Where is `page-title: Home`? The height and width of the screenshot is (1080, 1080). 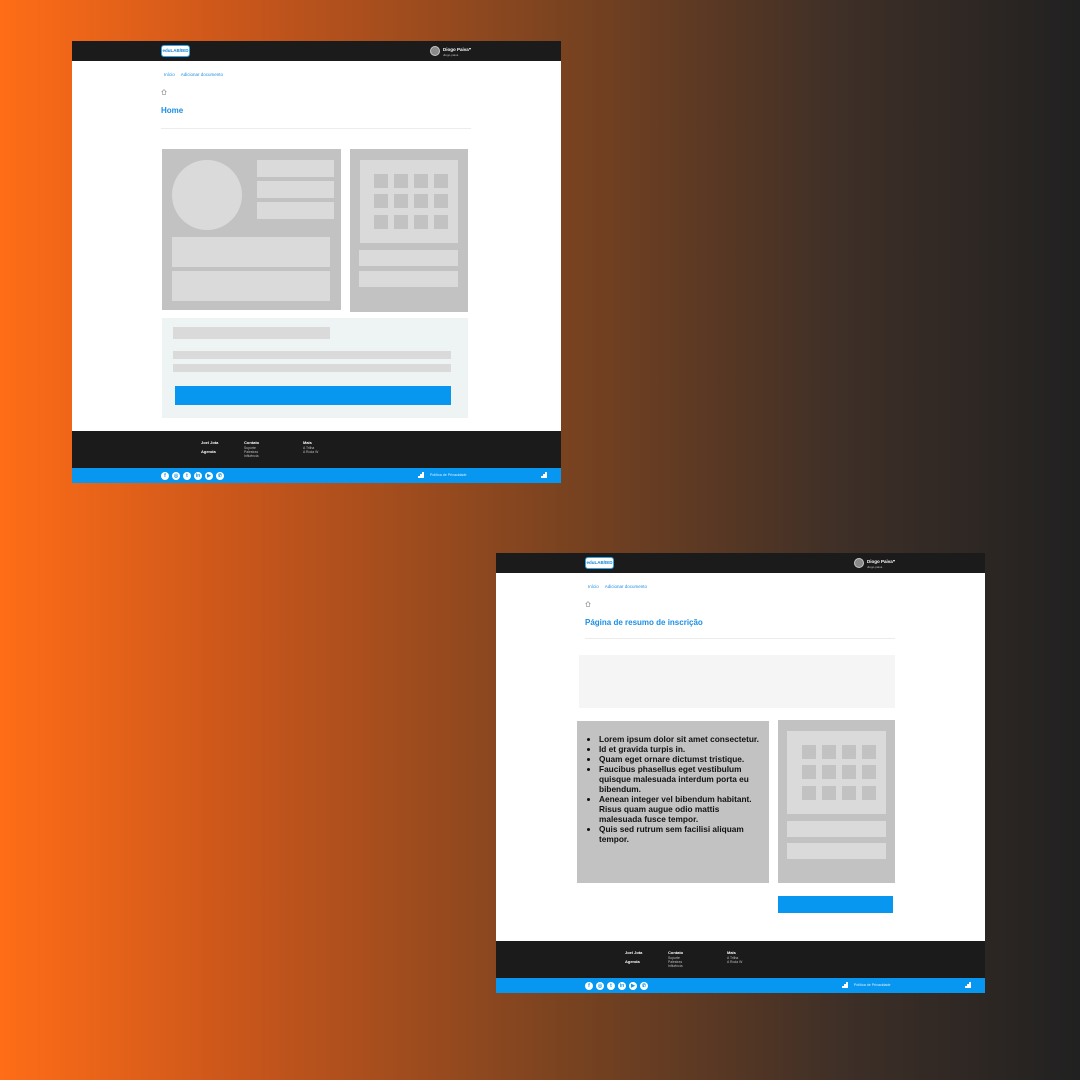
page-title: Home is located at coordinates (172, 110).